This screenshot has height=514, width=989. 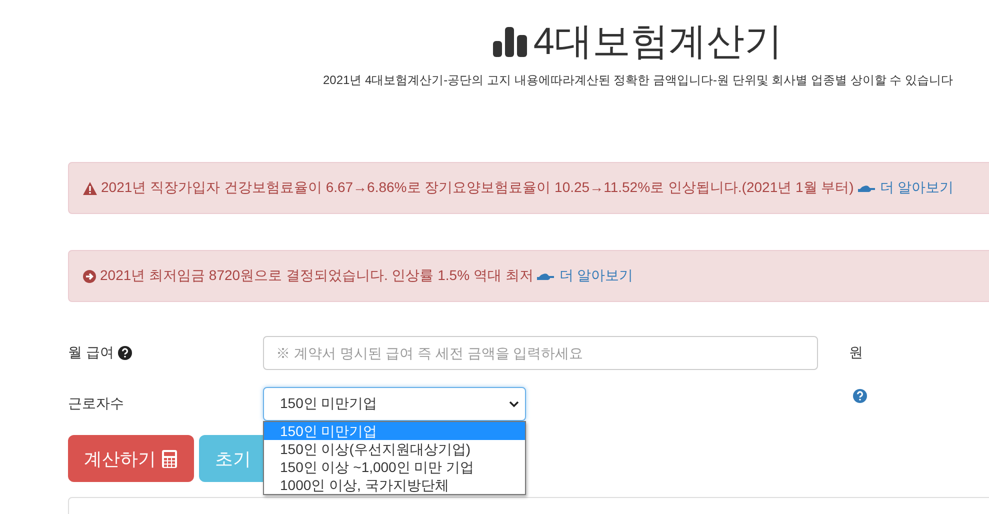 I want to click on dropdown-option: 150인 미만기업, so click(x=394, y=431).